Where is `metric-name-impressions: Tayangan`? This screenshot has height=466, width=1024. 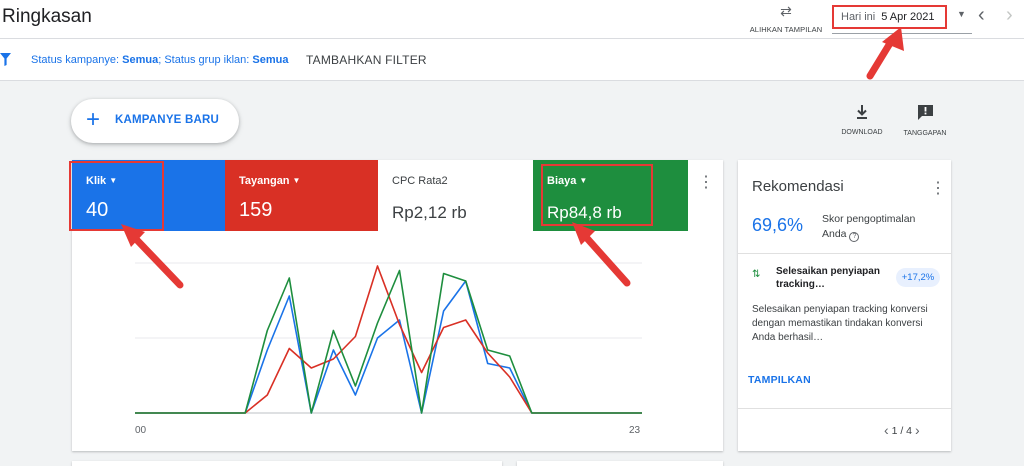 metric-name-impressions: Tayangan is located at coordinates (264, 181).